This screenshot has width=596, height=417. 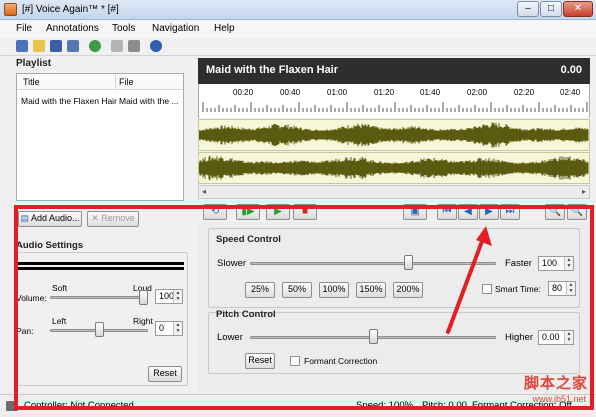 I want to click on horizontal-scrollbar: ◂ ▸, so click(x=394, y=192).